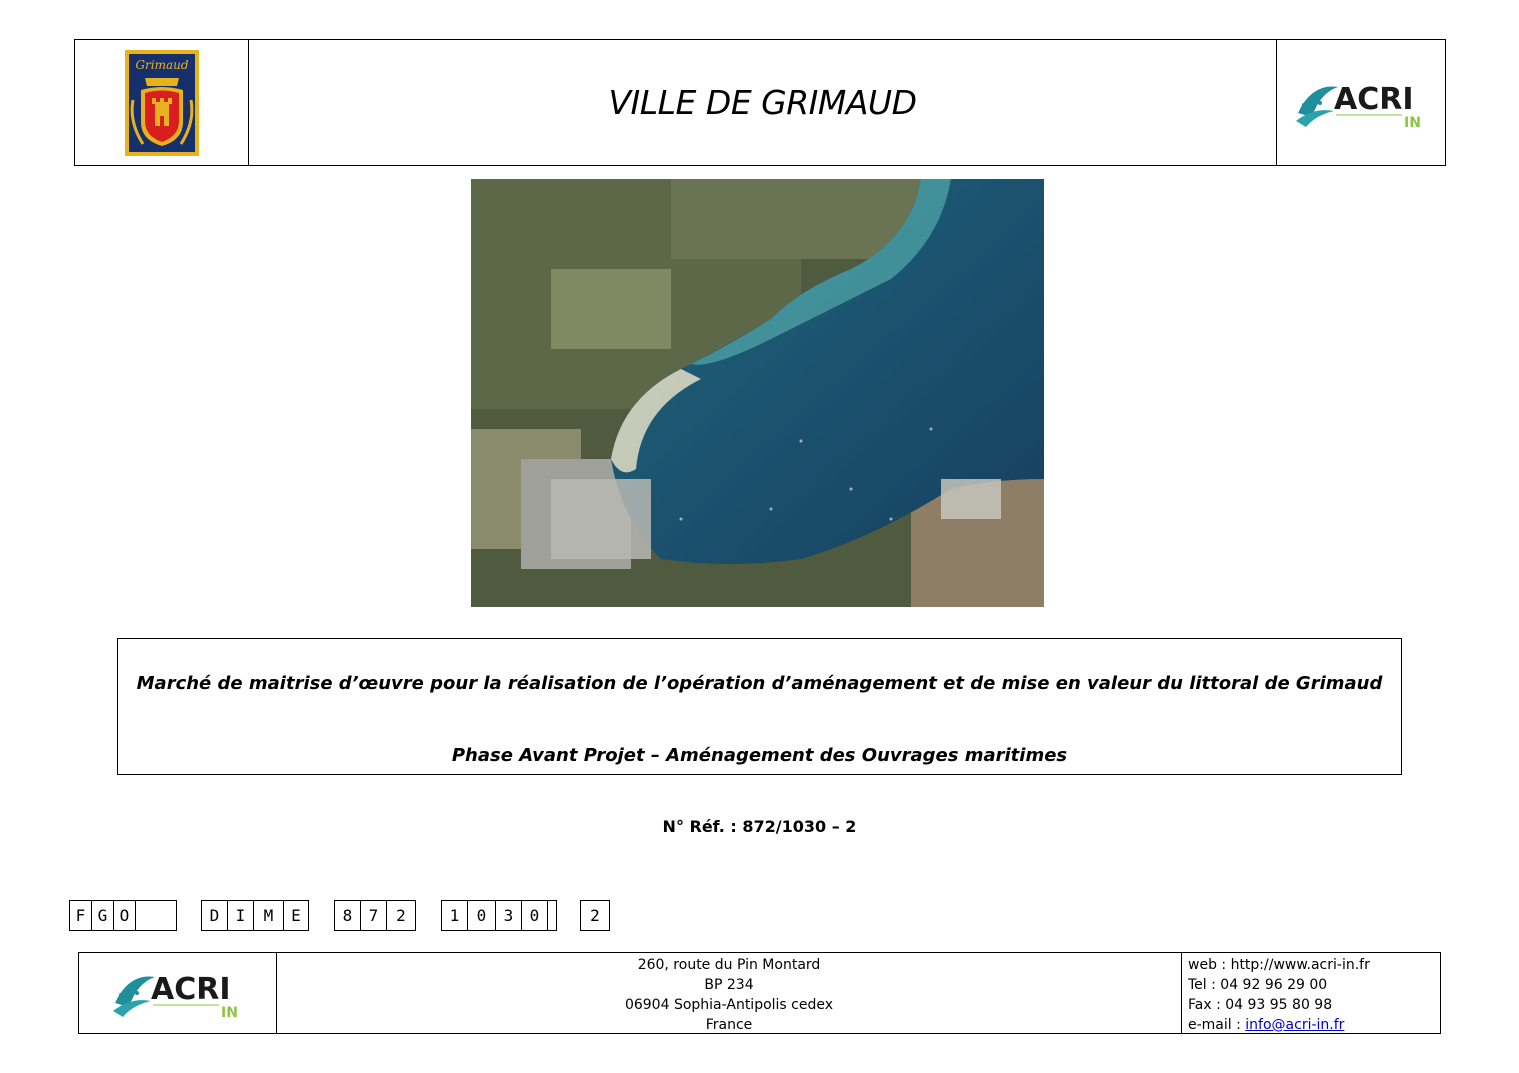  What do you see at coordinates (241, 915) in the screenshot?
I see `code-cell: I` at bounding box center [241, 915].